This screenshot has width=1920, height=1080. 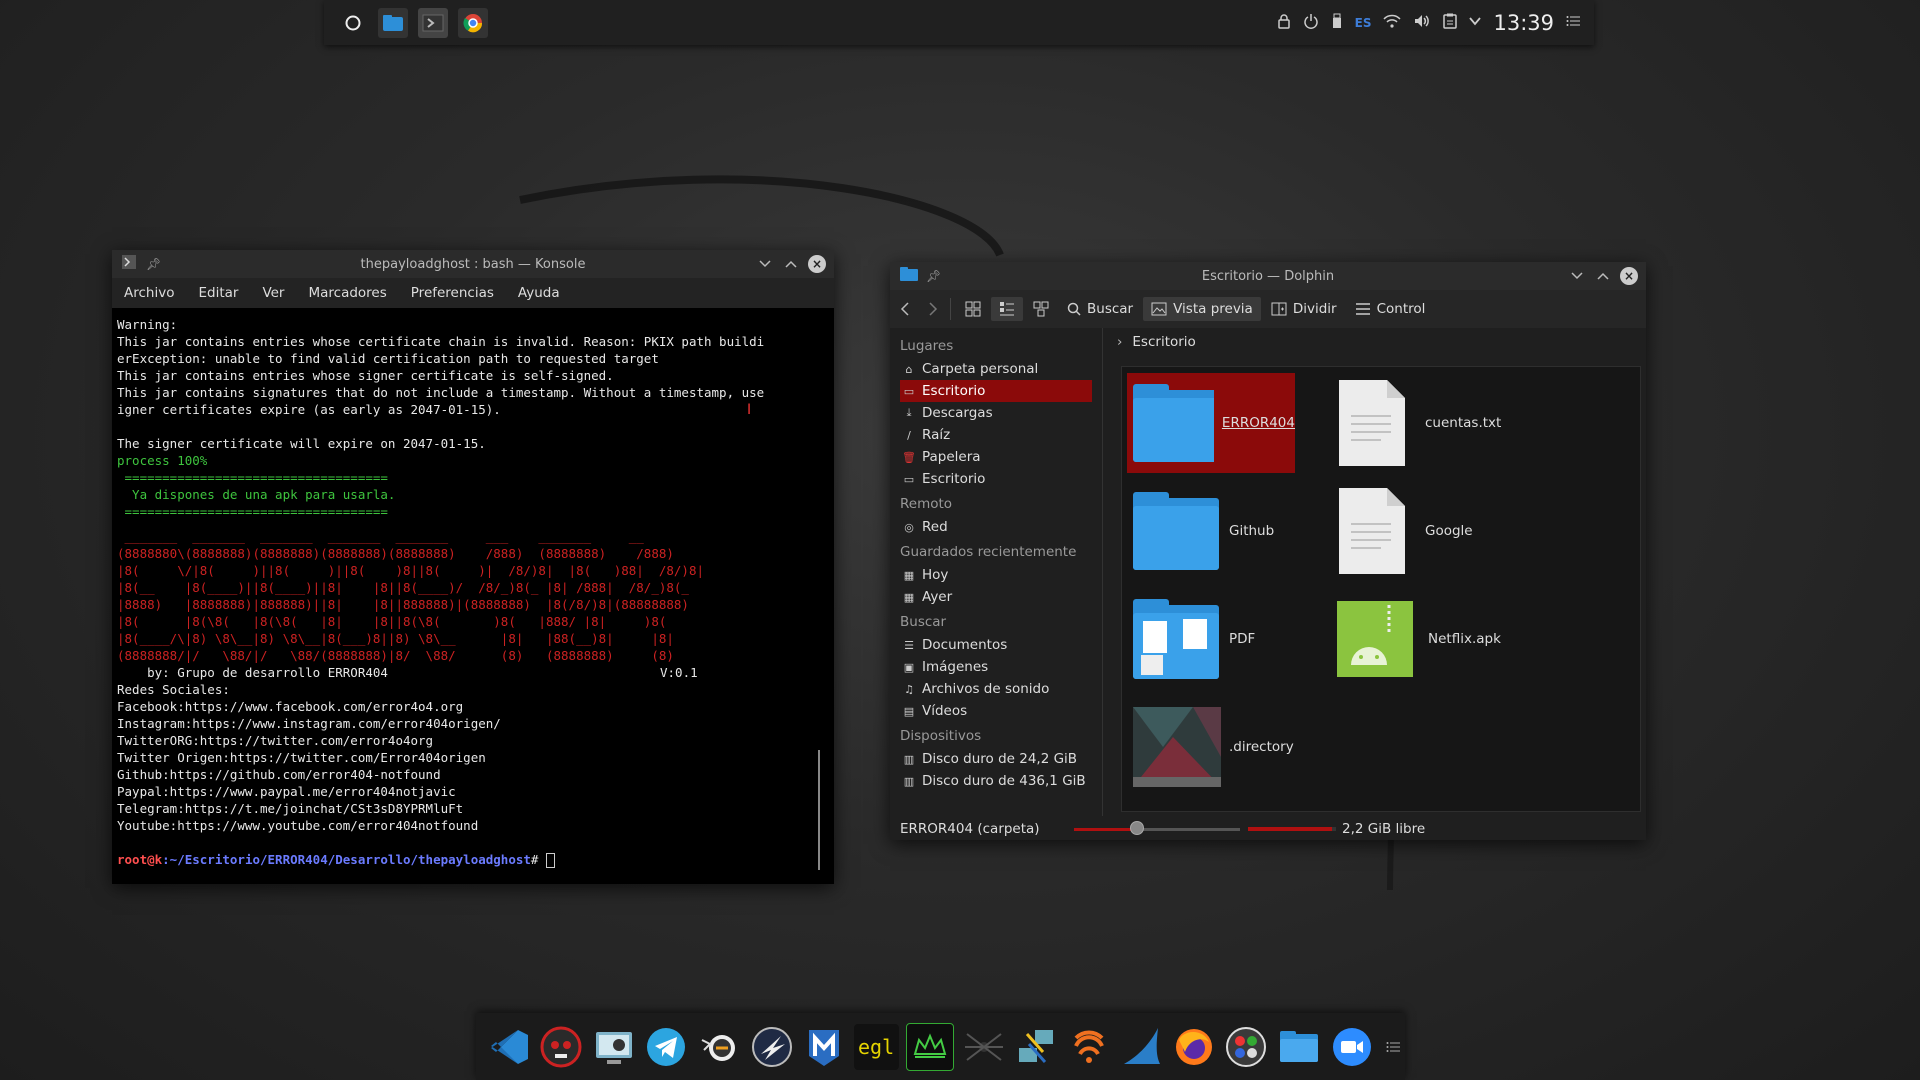 What do you see at coordinates (1137, 828) in the screenshot?
I see `zoom-slider-handle` at bounding box center [1137, 828].